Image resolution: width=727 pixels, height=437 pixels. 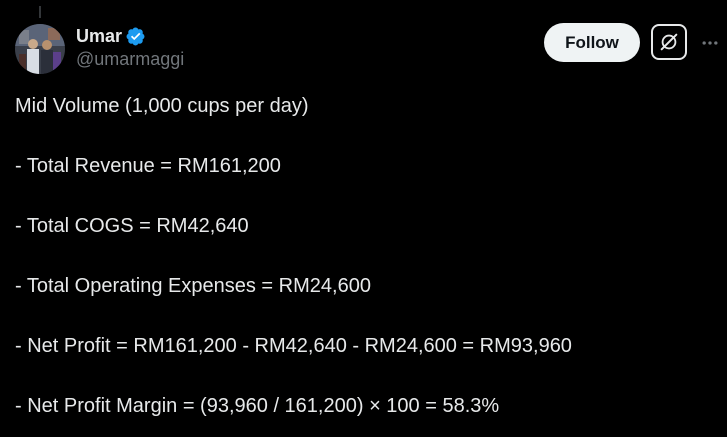 I want to click on thread-connector-line, so click(x=40, y=12).